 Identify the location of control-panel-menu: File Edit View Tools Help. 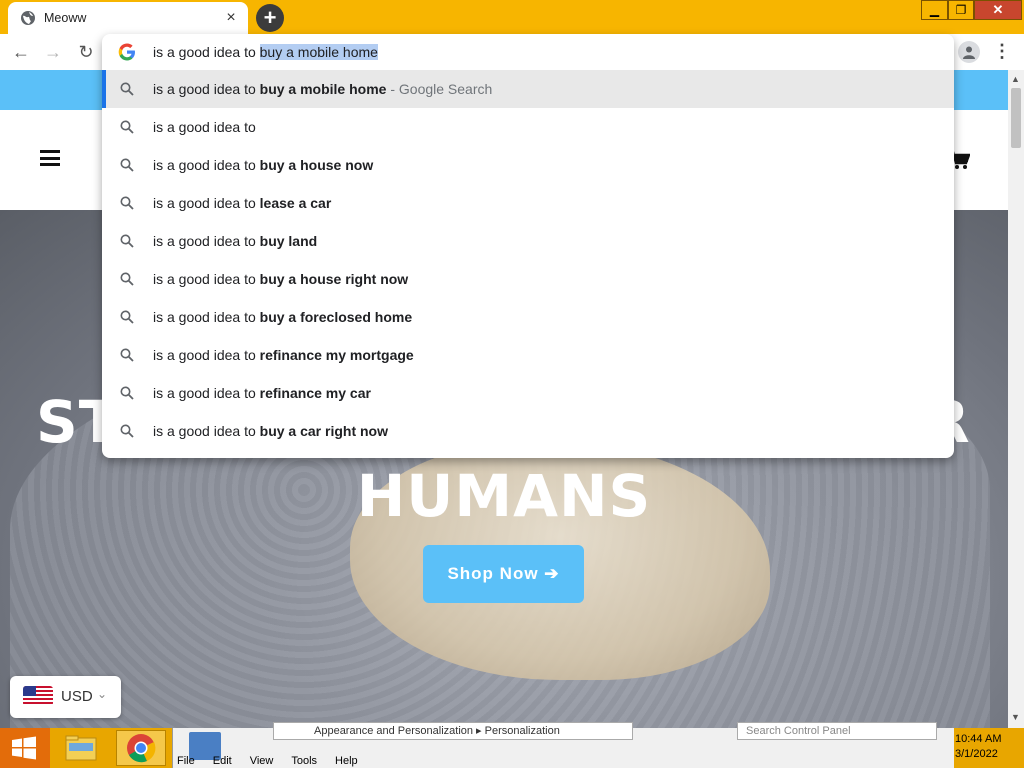
(276, 761).